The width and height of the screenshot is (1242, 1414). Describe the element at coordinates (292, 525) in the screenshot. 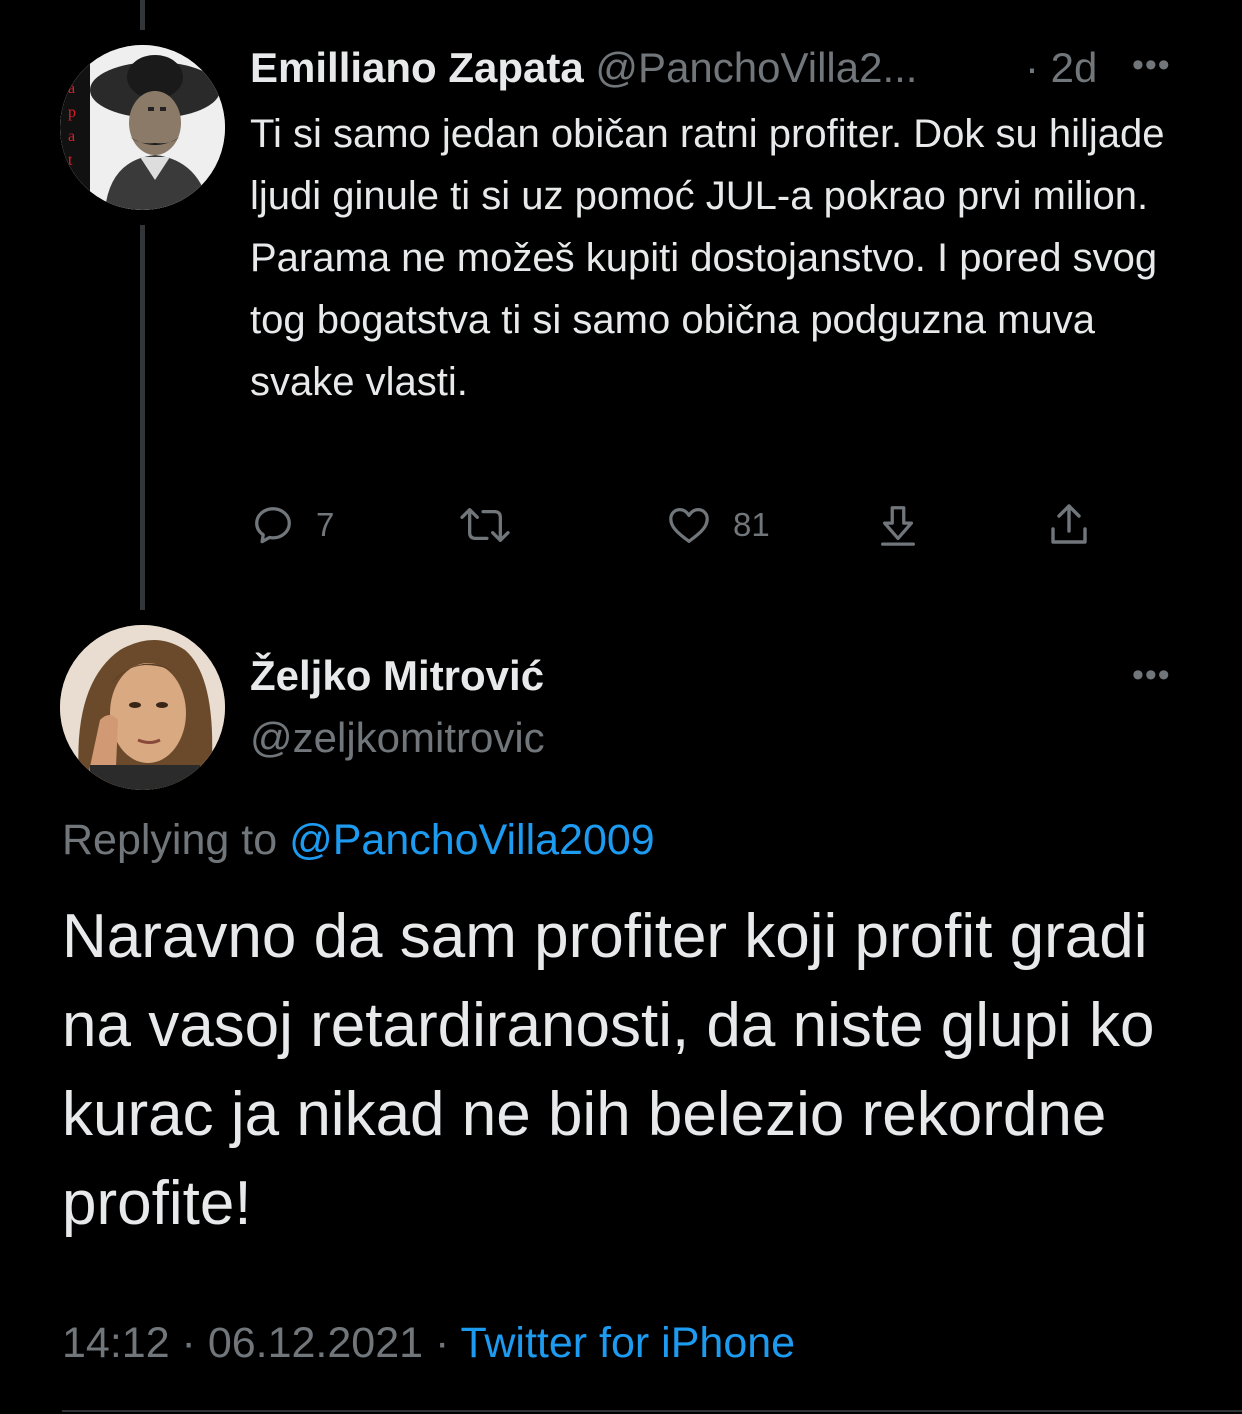

I see `reply-button: 7` at that location.